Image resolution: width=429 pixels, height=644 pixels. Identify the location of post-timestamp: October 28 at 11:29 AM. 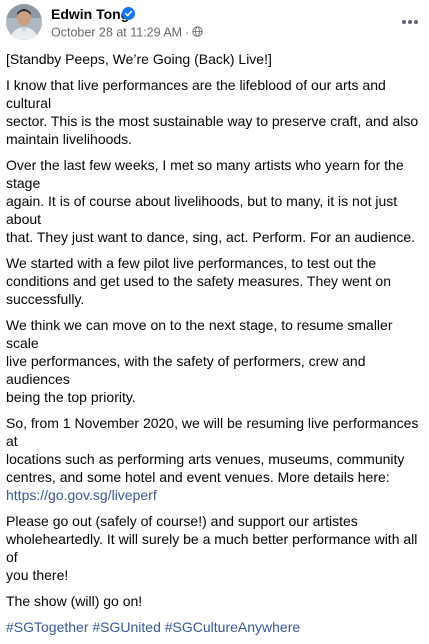
(116, 33).